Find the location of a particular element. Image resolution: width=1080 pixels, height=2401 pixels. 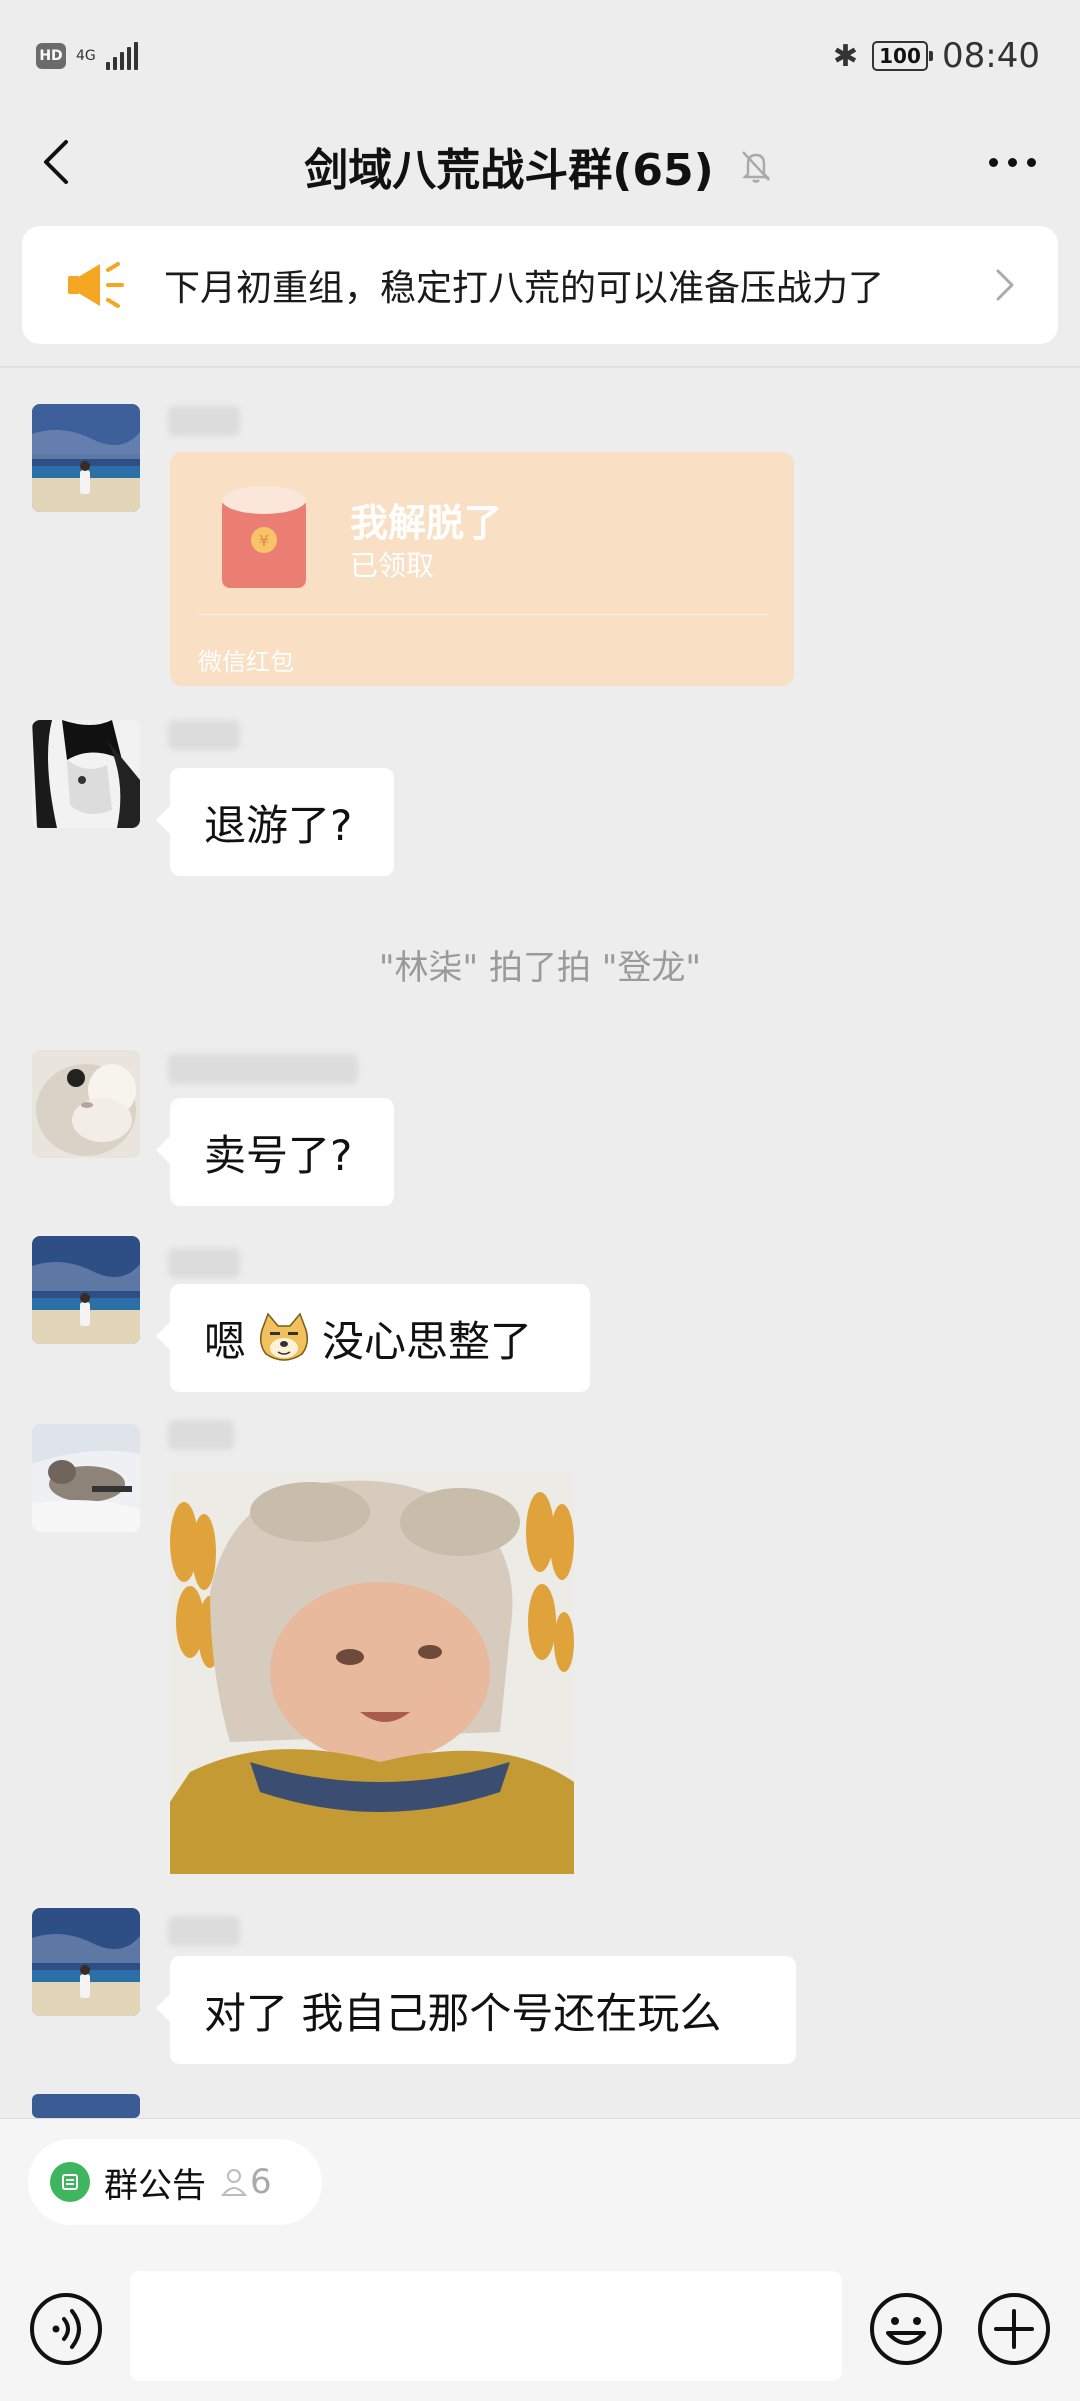

system-pat-message: "林柒" 拍了拍 "登龙" is located at coordinates (540, 968).